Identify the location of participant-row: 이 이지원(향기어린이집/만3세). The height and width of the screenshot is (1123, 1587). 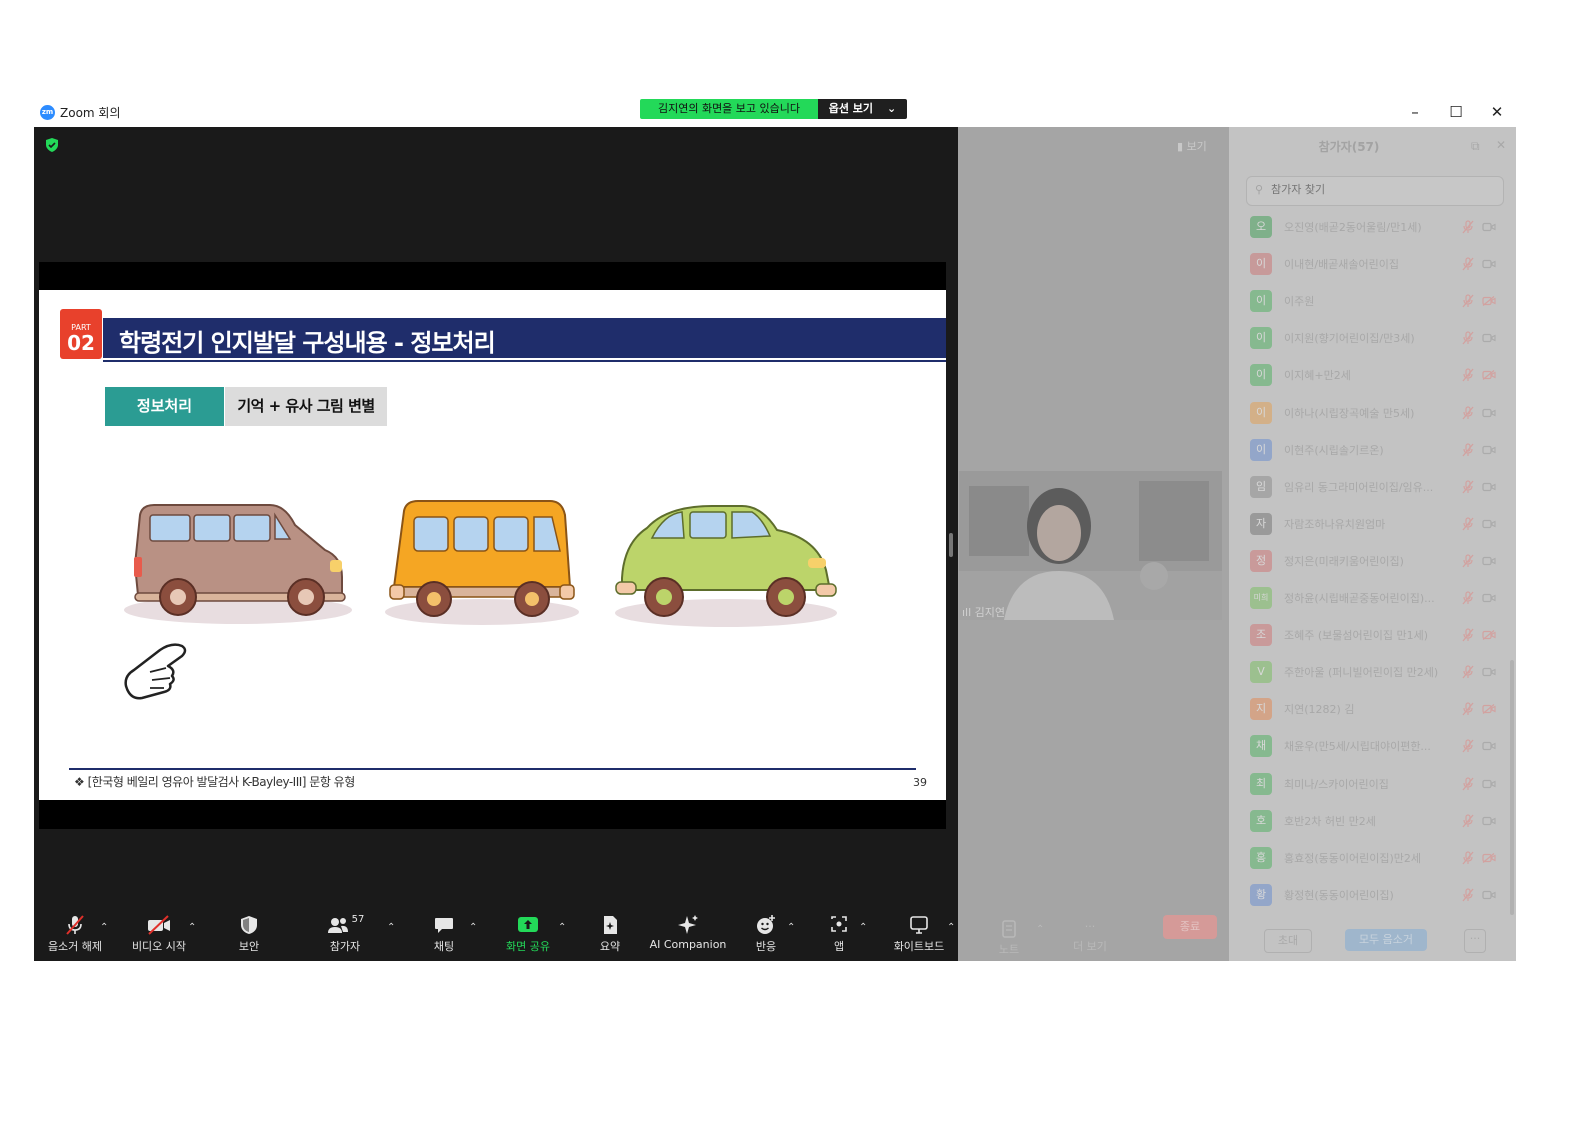
(1375, 338).